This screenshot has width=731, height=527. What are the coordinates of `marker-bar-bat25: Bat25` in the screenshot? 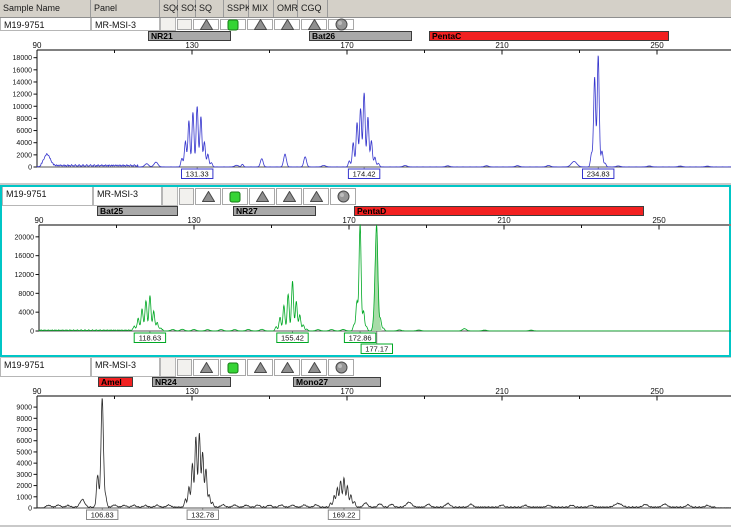 It's located at (137, 211).